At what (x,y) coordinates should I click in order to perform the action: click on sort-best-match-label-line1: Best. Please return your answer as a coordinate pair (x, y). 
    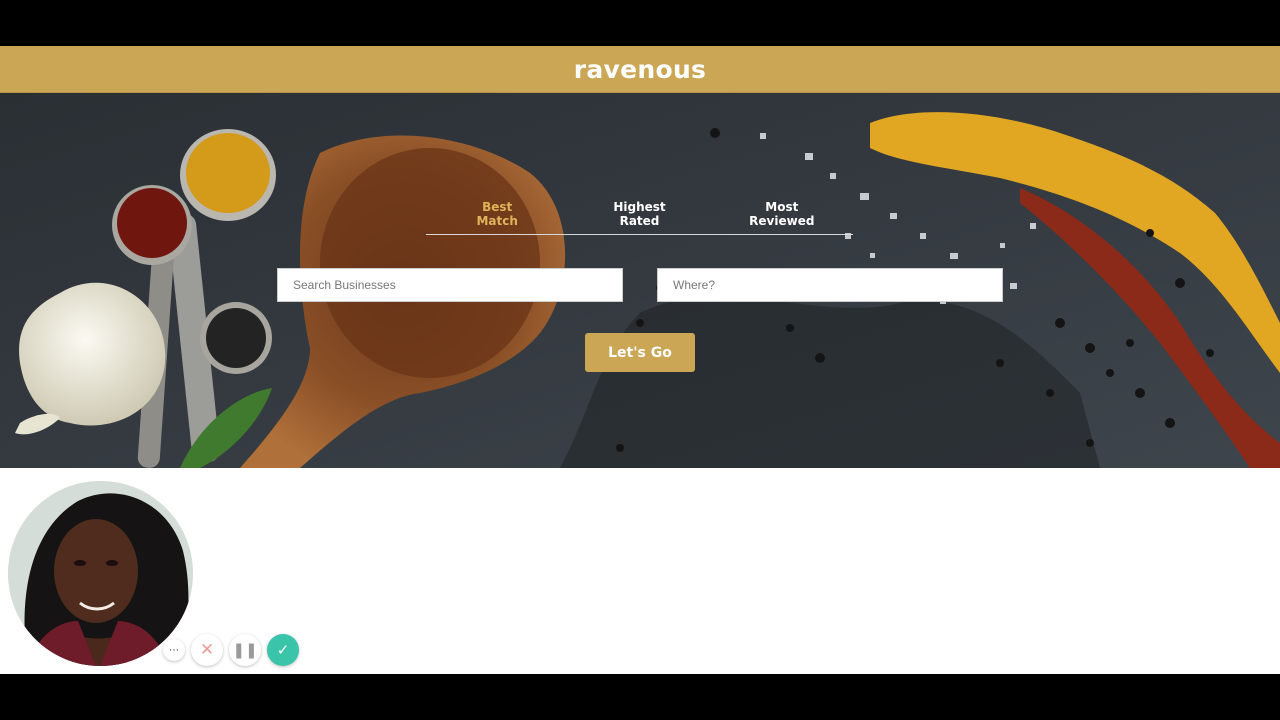
    Looking at the image, I should click on (497, 207).